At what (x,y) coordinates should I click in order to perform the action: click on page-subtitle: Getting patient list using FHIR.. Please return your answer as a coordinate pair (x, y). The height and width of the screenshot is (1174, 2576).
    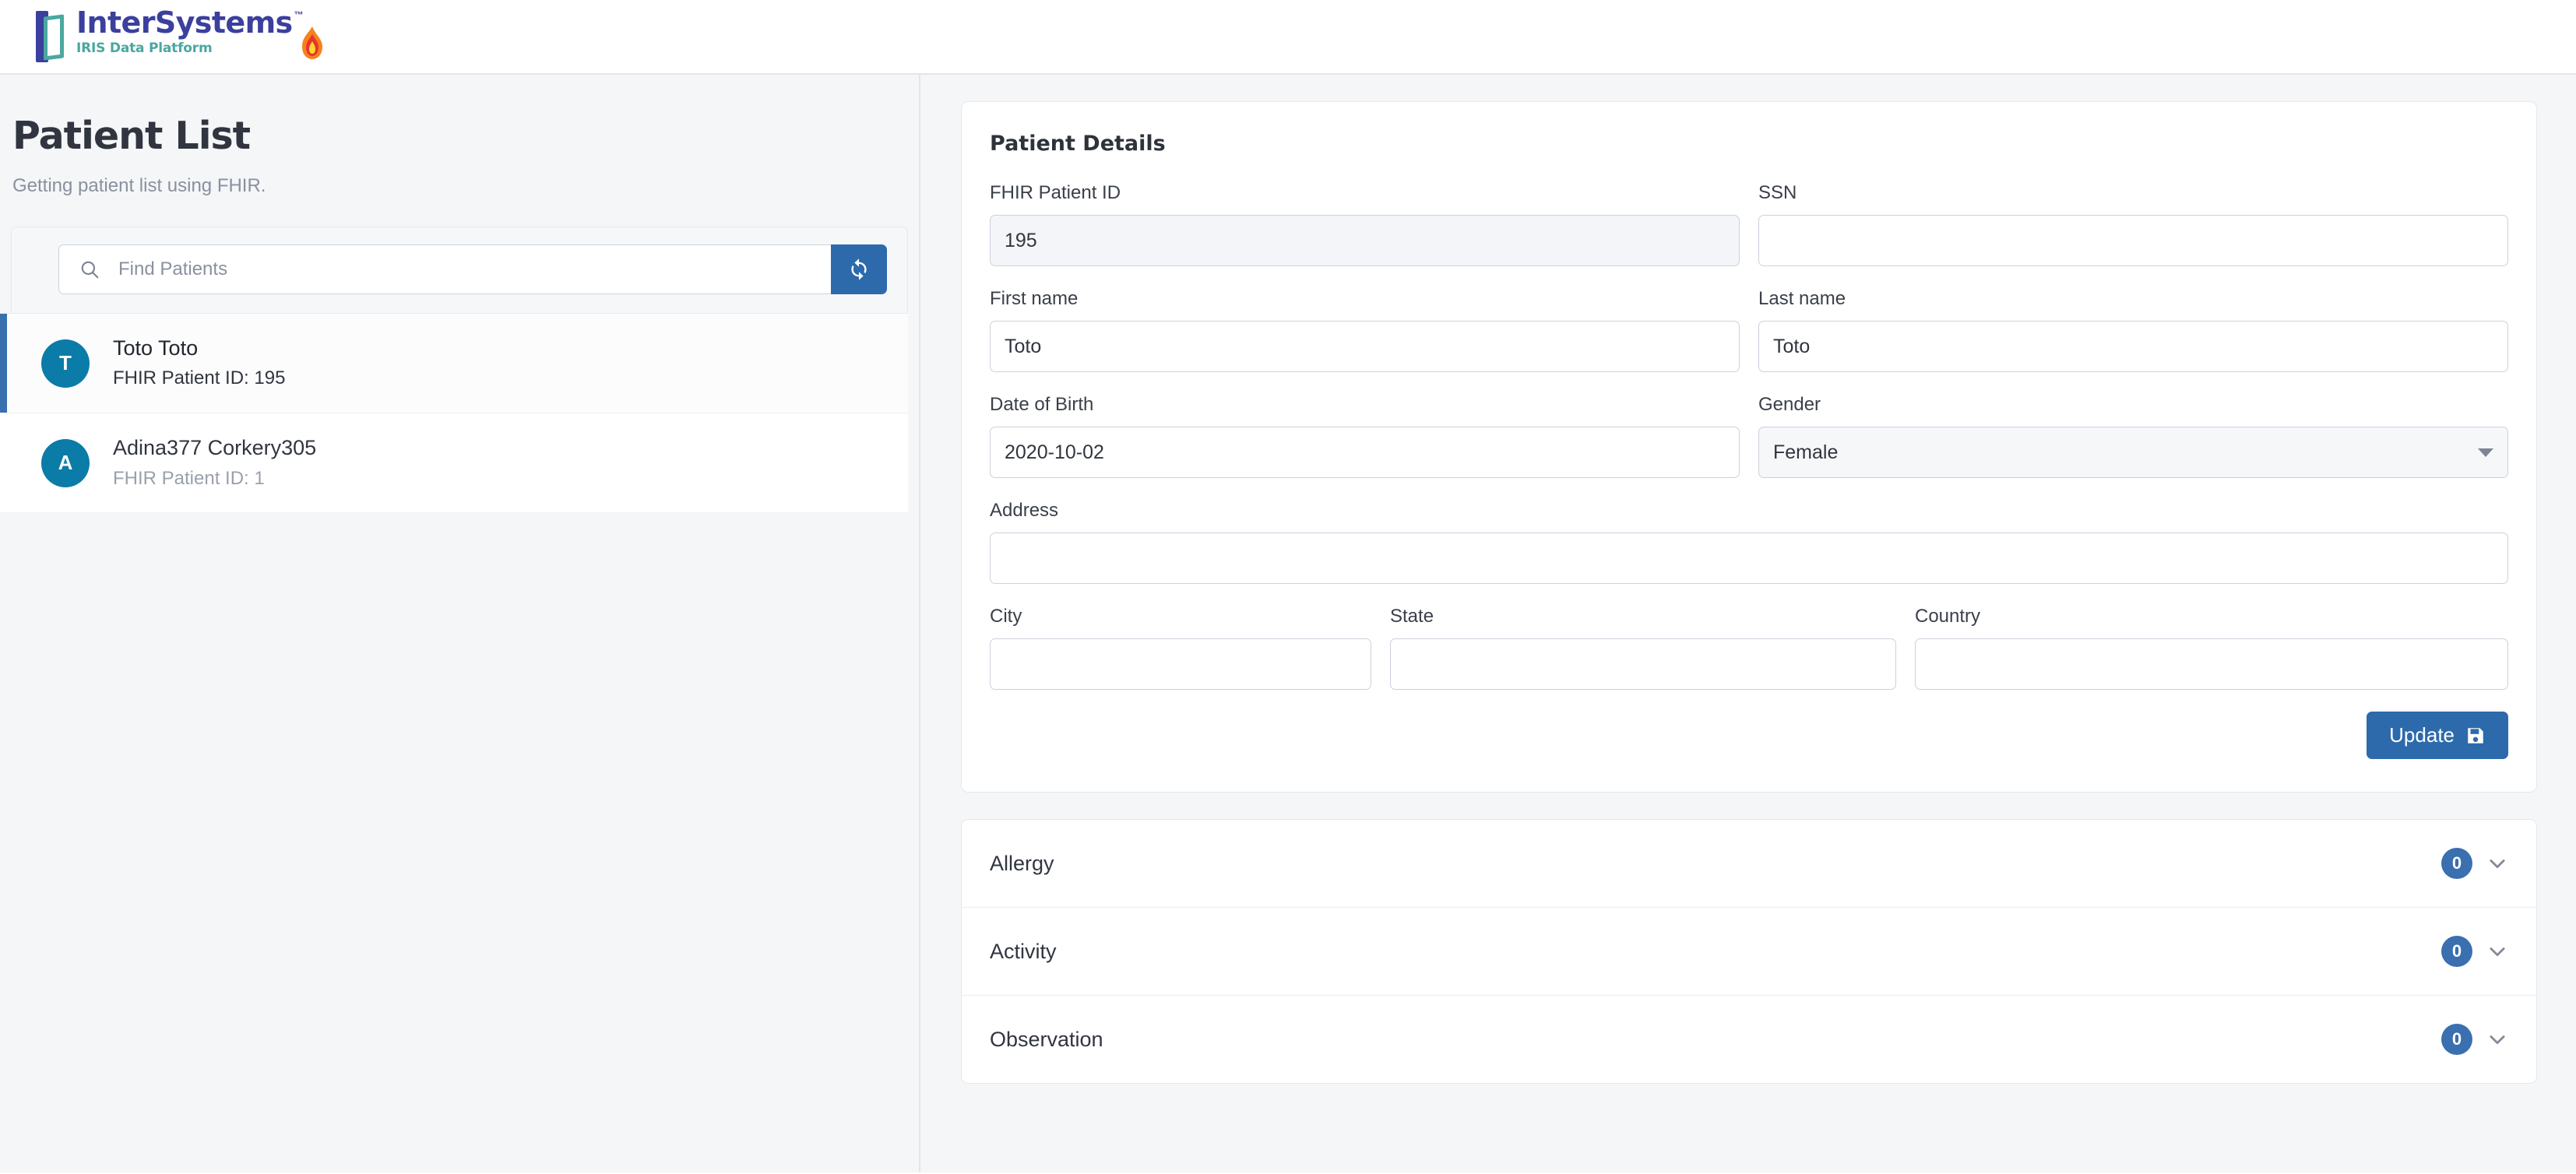
    Looking at the image, I should click on (139, 186).